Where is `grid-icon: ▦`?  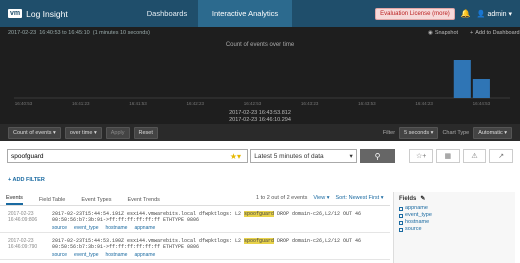 grid-icon: ▦ is located at coordinates (448, 156).